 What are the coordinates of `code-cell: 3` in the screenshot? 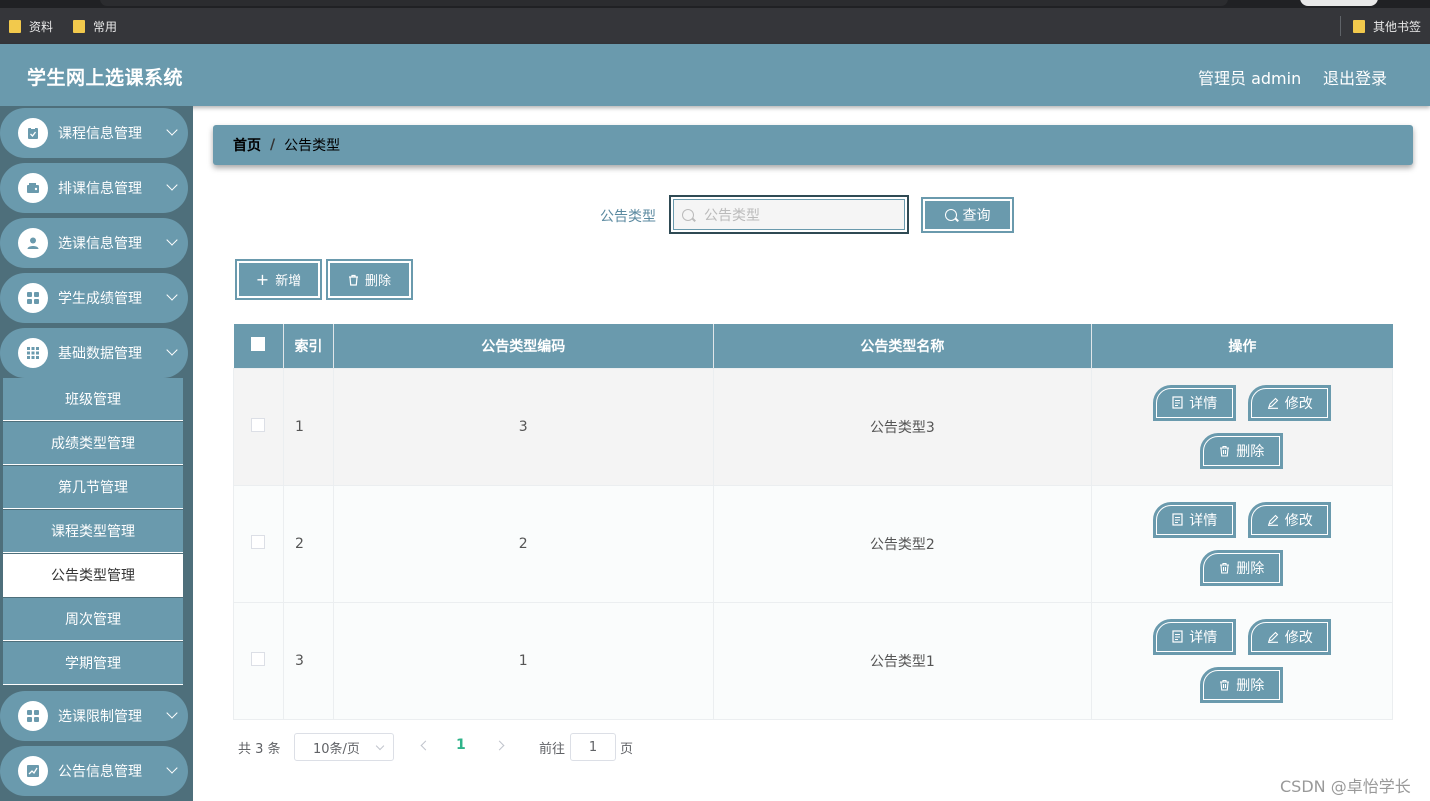 It's located at (523, 426).